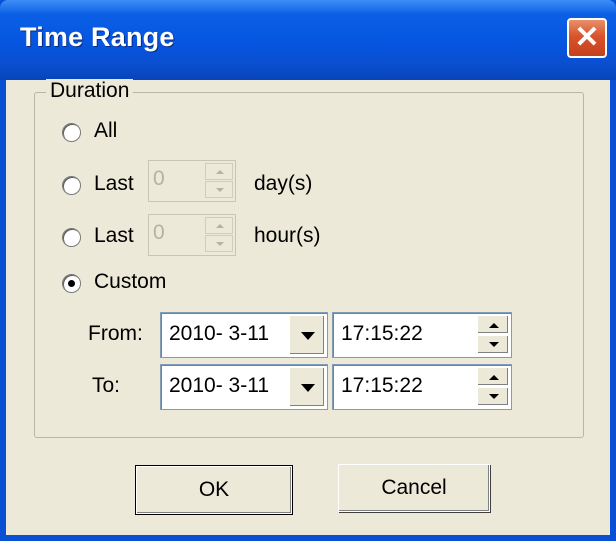 The height and width of the screenshot is (541, 616). What do you see at coordinates (71, 132) in the screenshot?
I see `radio-all` at bounding box center [71, 132].